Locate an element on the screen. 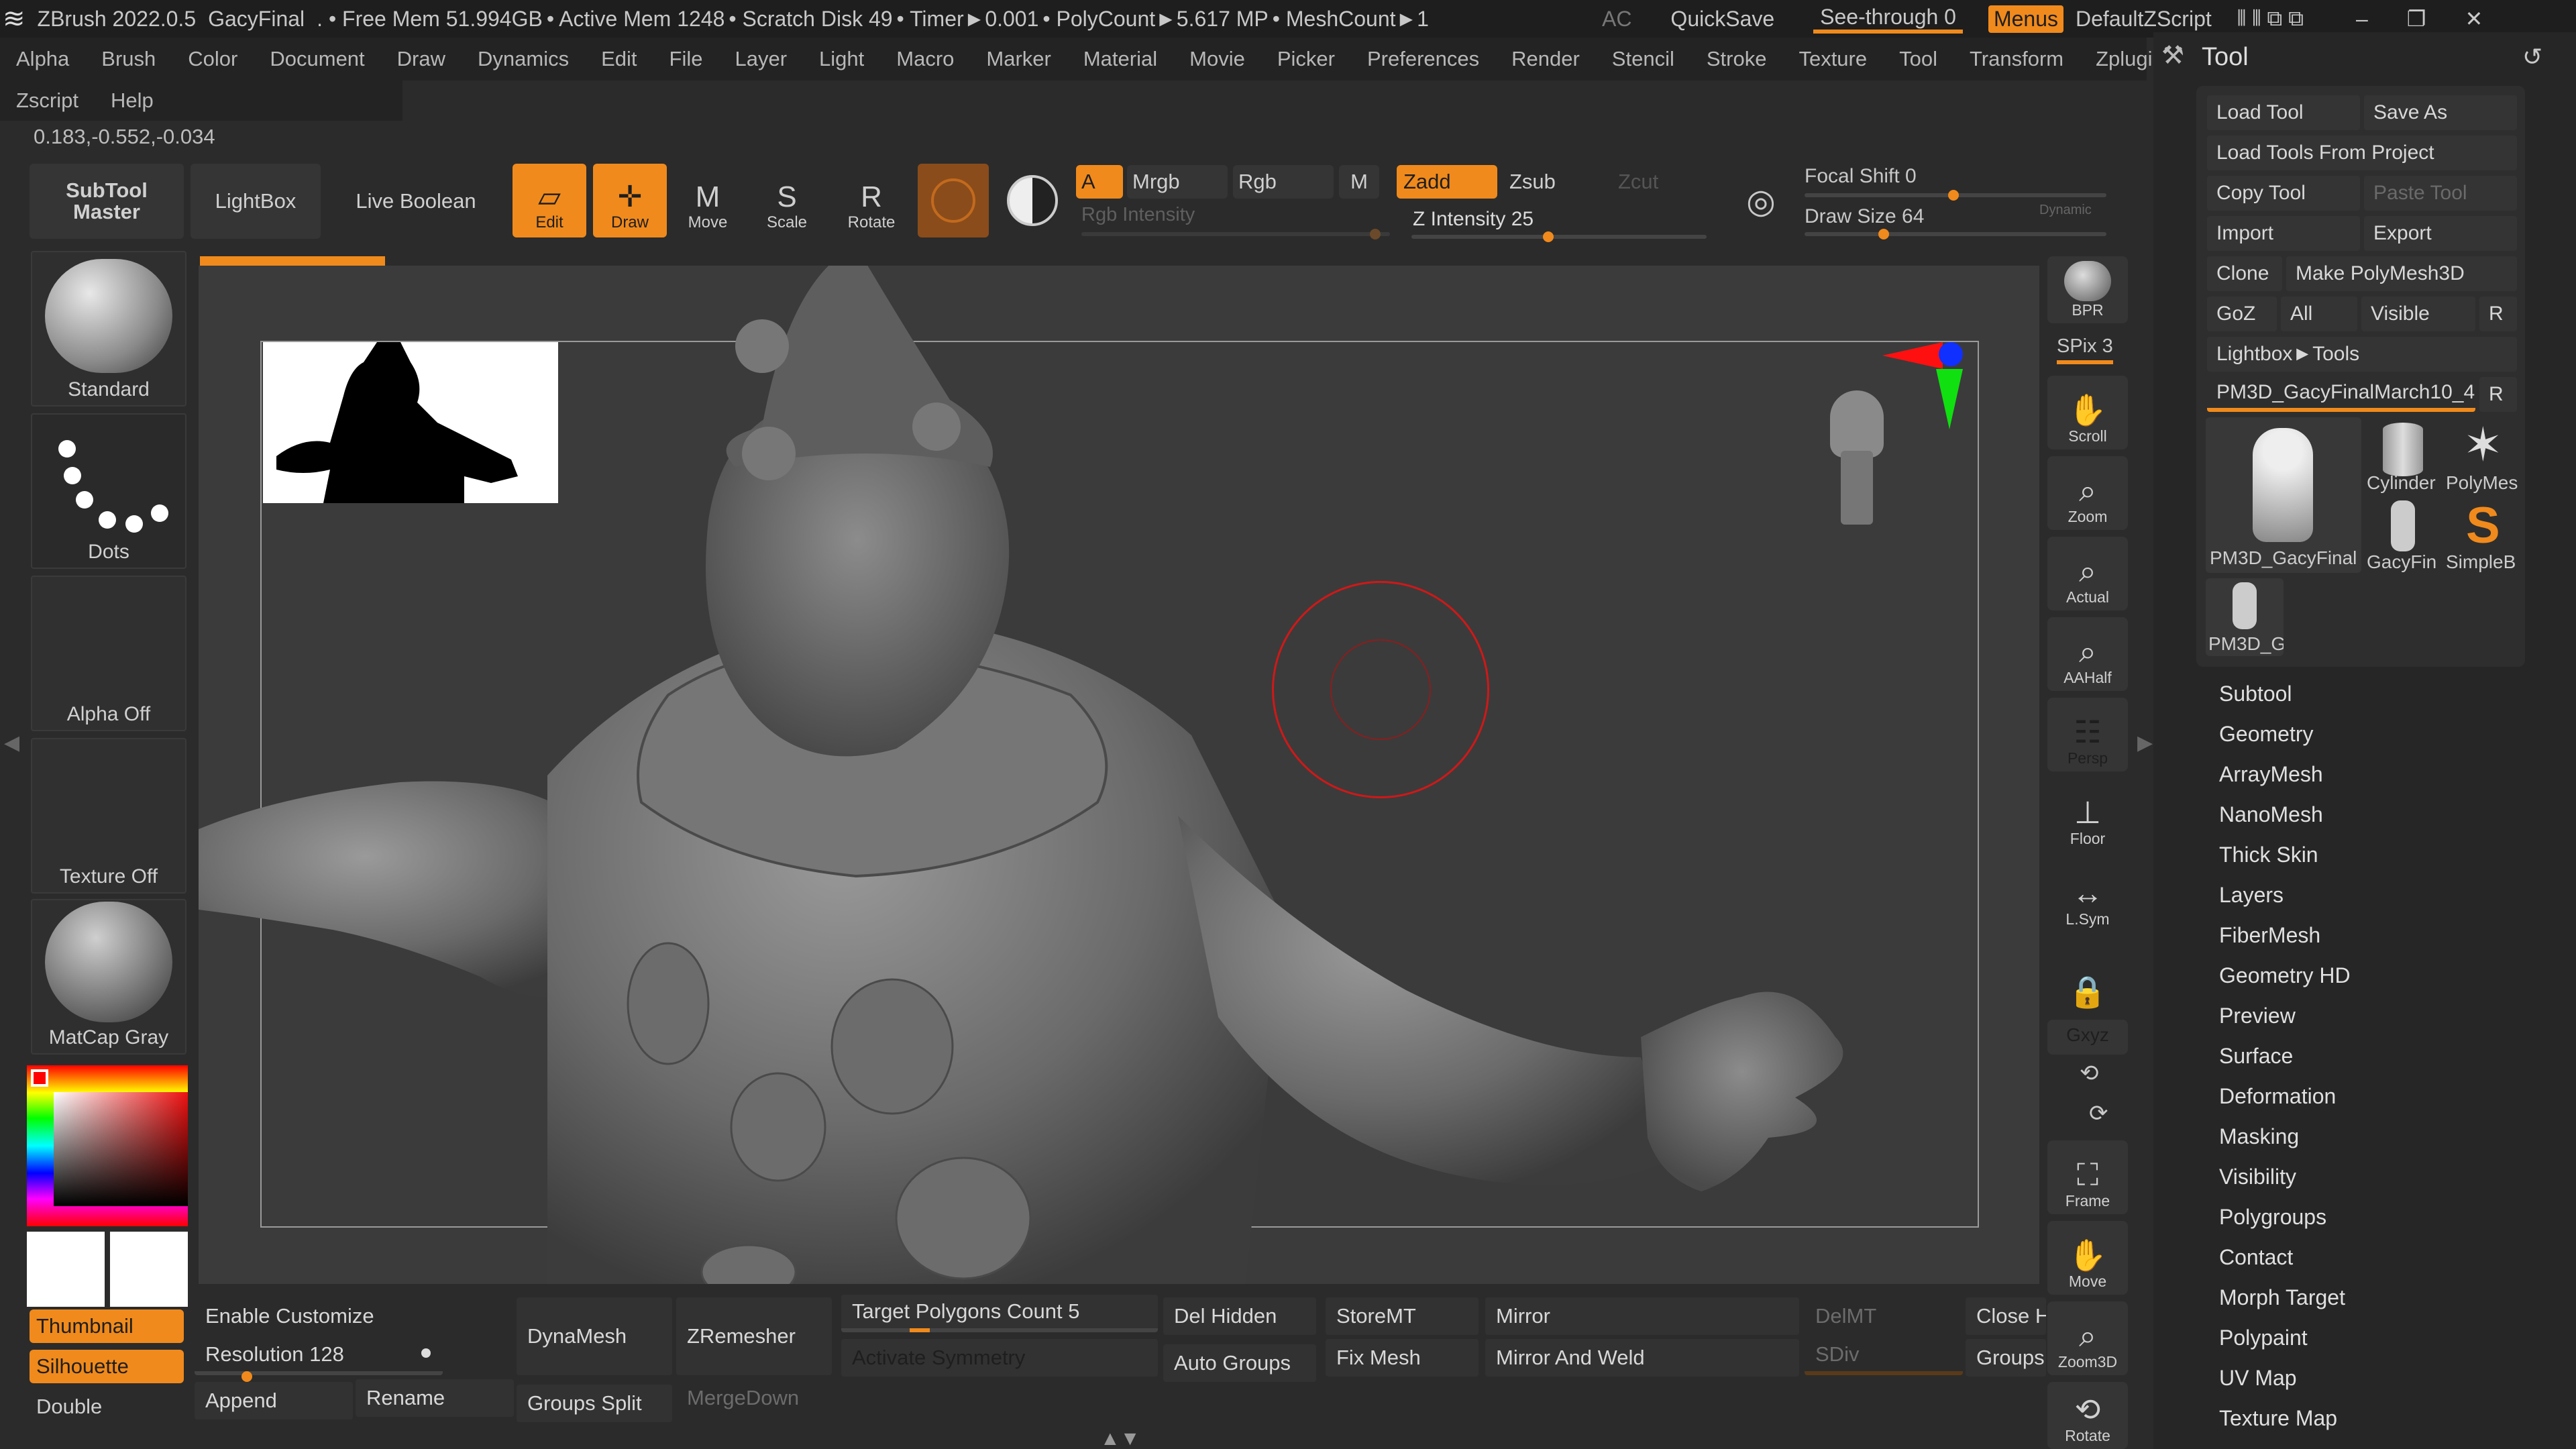 The width and height of the screenshot is (2576, 1449). menu-draw: Draw is located at coordinates (421, 59).